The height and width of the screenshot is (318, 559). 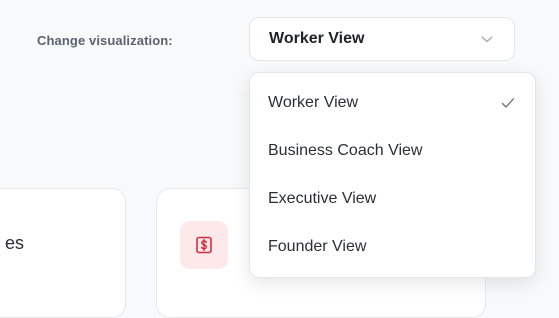 What do you see at coordinates (392, 103) in the screenshot?
I see `dropdown-item-worker-view: Worker View` at bounding box center [392, 103].